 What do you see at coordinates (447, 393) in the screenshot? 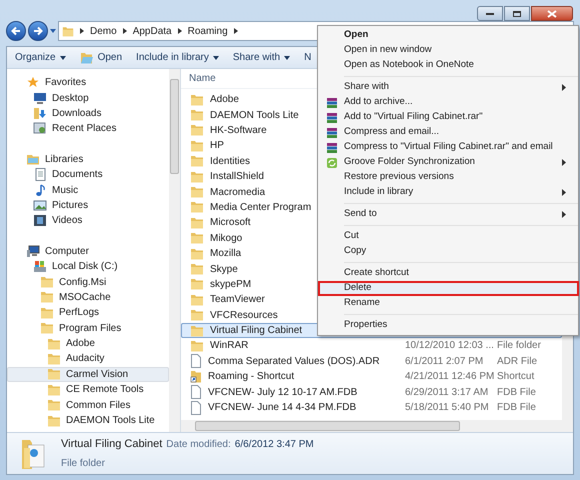
I see `date-cell-text: 6/29/2011 3:17 AM` at bounding box center [447, 393].